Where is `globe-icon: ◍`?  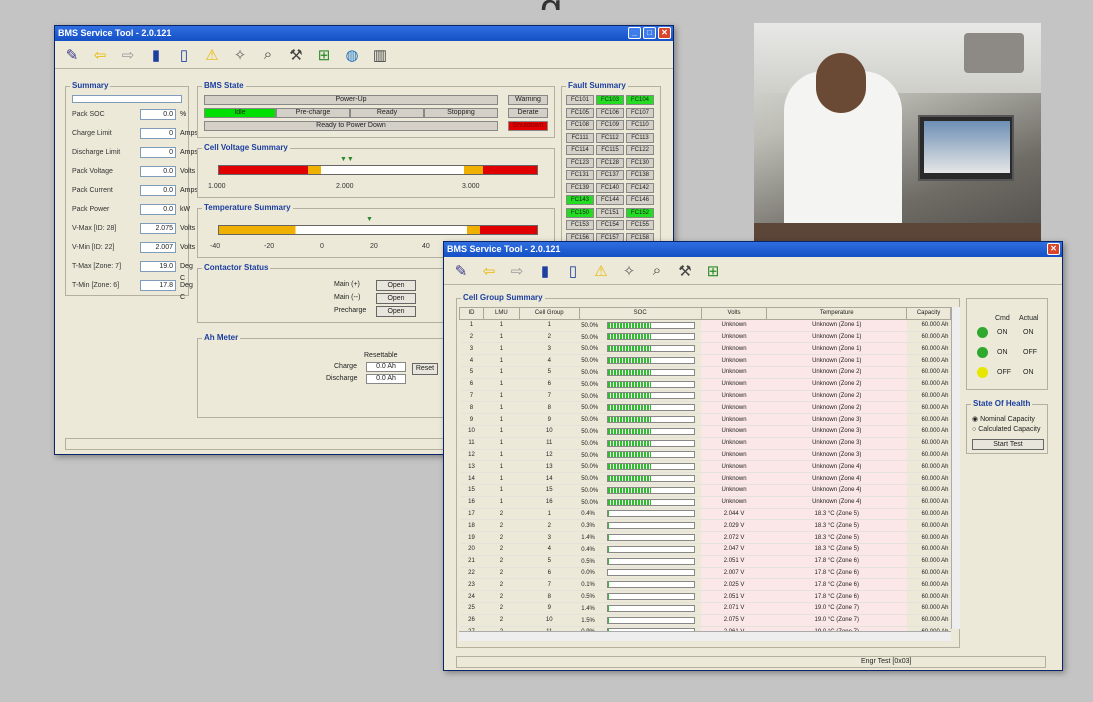
globe-icon: ◍ is located at coordinates (352, 55).